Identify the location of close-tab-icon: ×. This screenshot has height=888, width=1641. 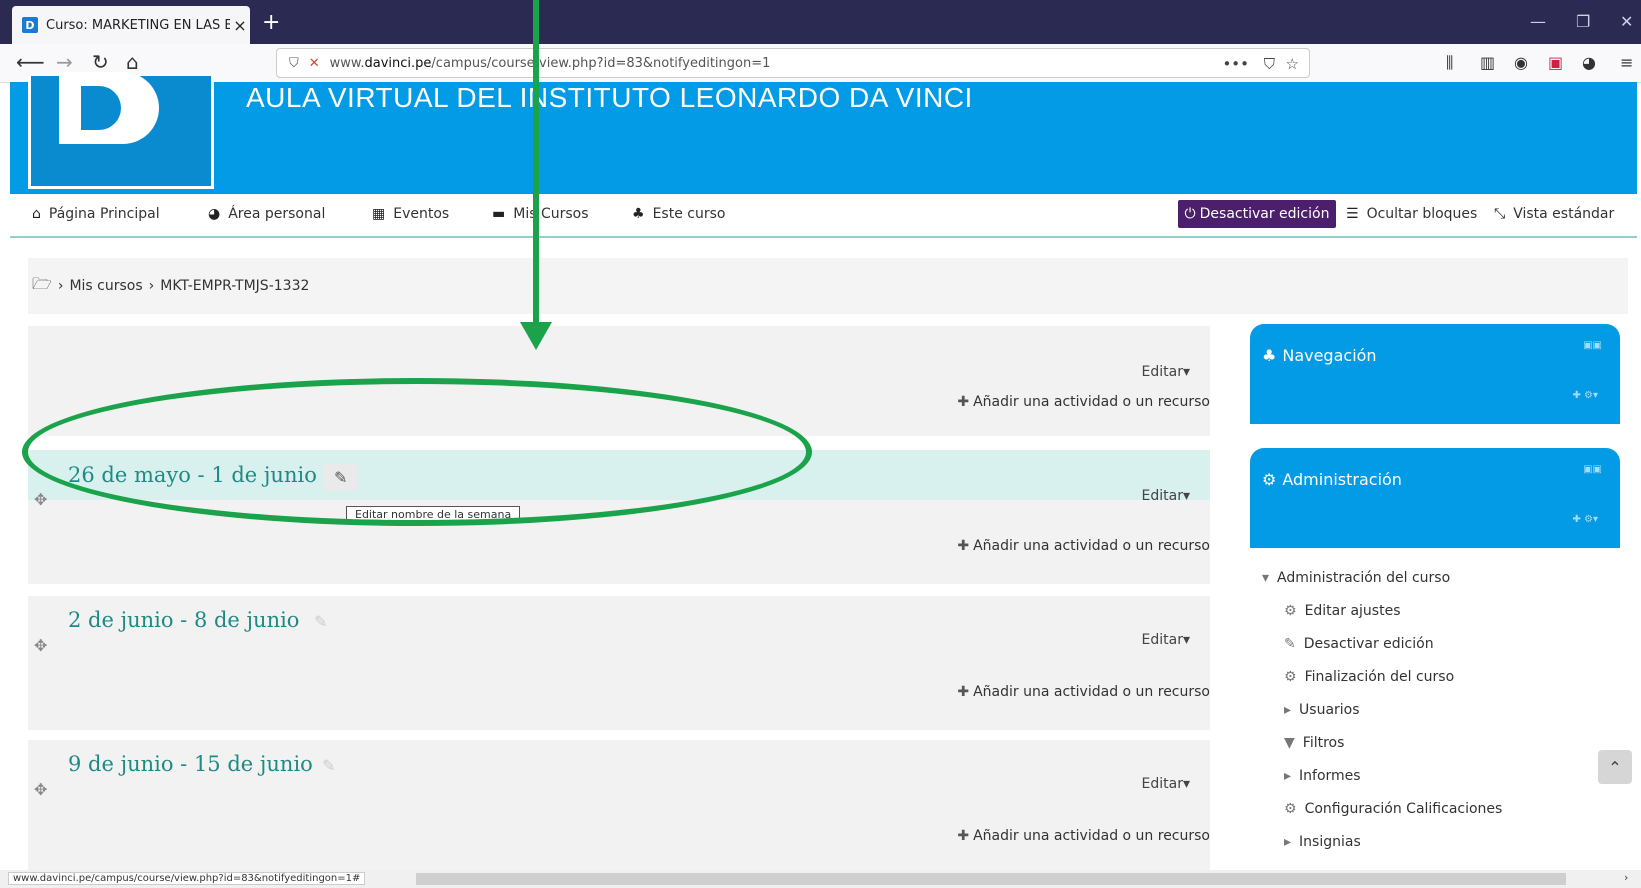
(240, 25).